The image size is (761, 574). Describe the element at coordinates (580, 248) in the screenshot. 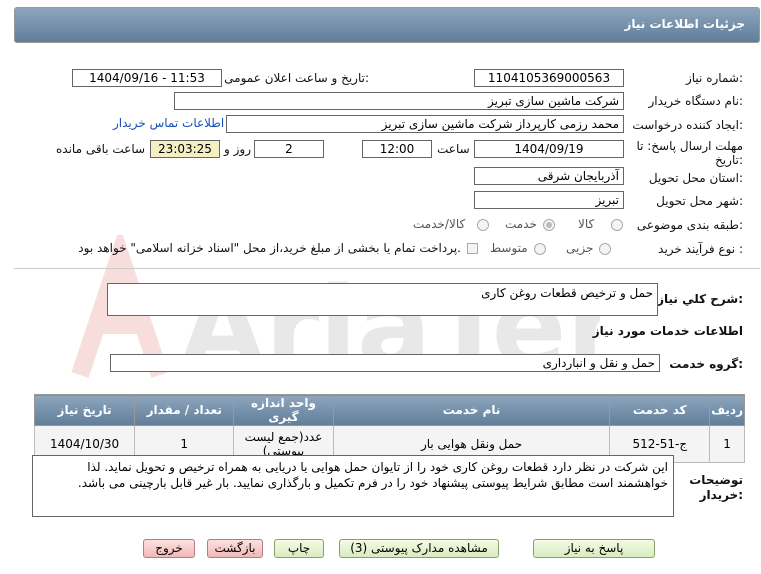

I see `process-option-minor: جزیی` at that location.